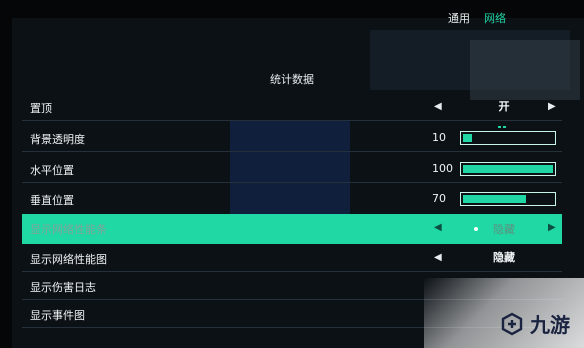 The height and width of the screenshot is (348, 584). What do you see at coordinates (439, 137) in the screenshot?
I see `slider-value: 10` at bounding box center [439, 137].